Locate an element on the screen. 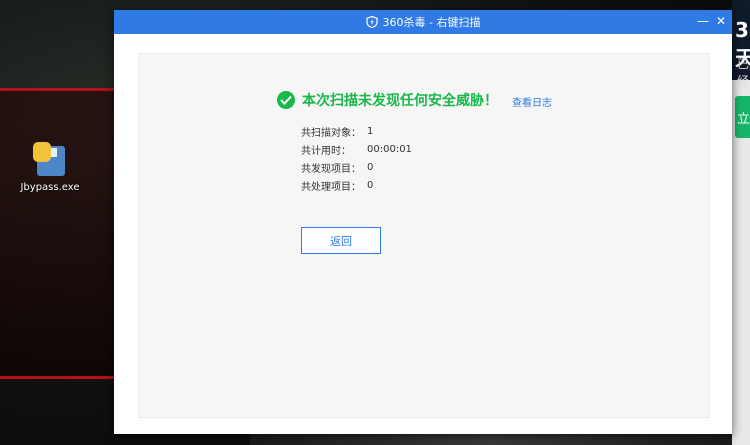  window-titlebar: 360杀毒 - 右键扫描 — ✕ is located at coordinates (423, 22).